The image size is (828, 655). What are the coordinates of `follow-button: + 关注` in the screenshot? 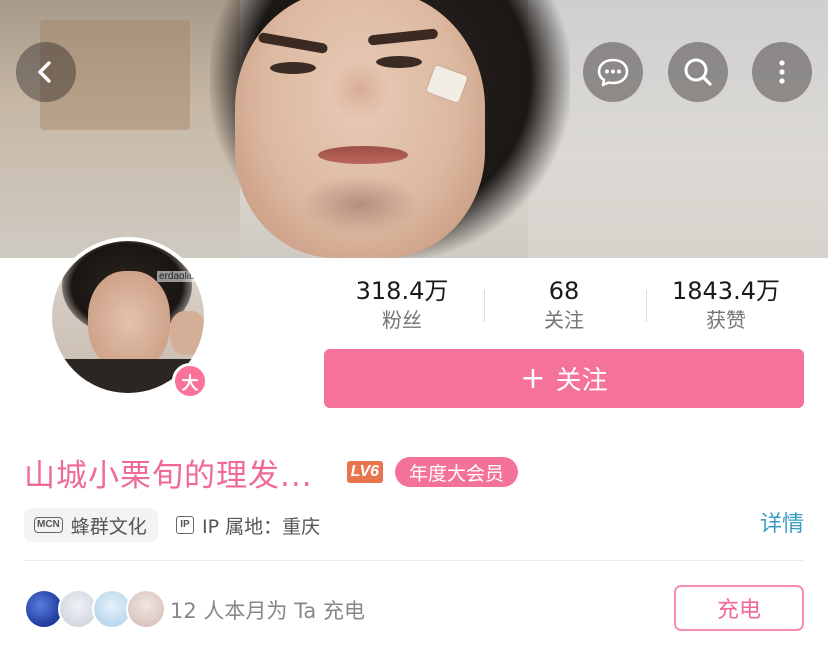 It's located at (564, 378).